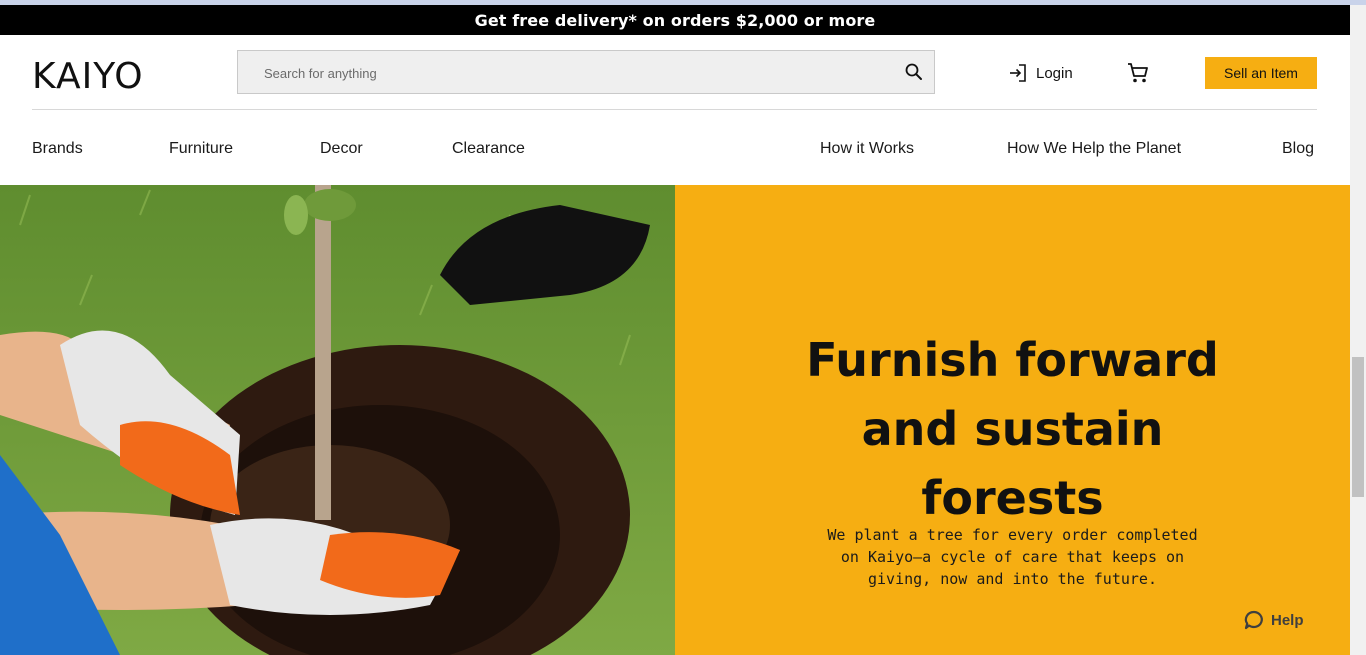  Describe the element at coordinates (1018, 73) in the screenshot. I see `login-icon` at that location.